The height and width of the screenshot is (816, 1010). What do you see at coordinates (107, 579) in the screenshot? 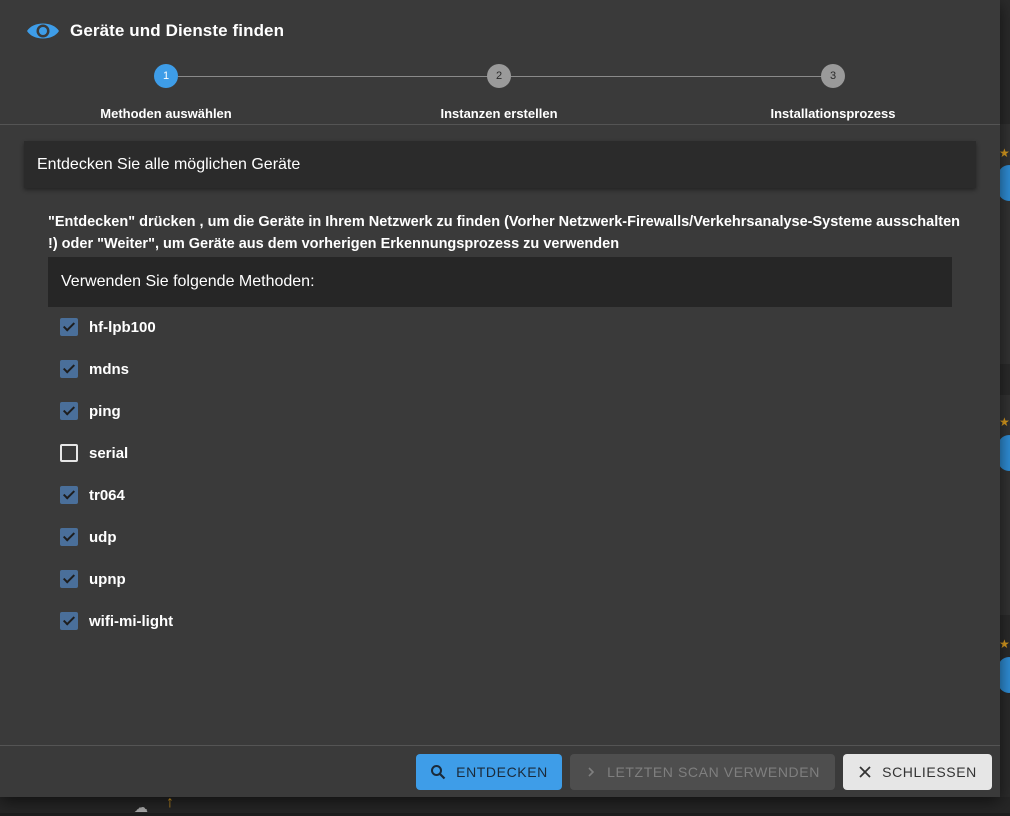
I see `method-label: upnp` at bounding box center [107, 579].